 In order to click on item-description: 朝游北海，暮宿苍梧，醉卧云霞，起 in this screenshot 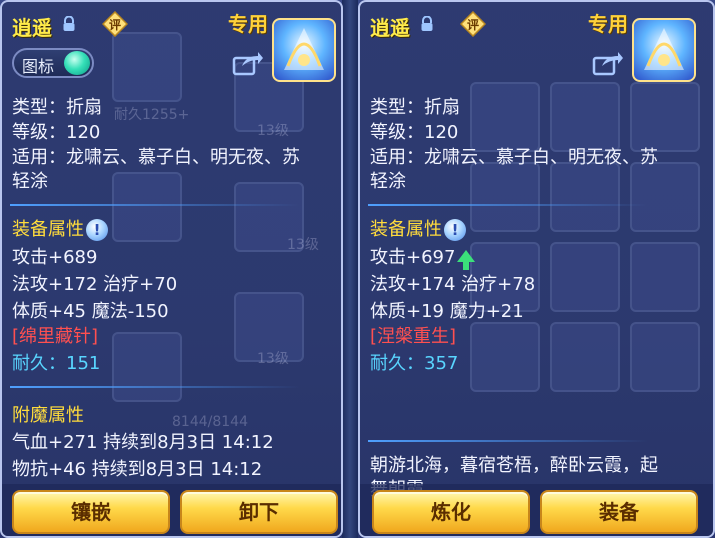, I will do `click(514, 465)`.